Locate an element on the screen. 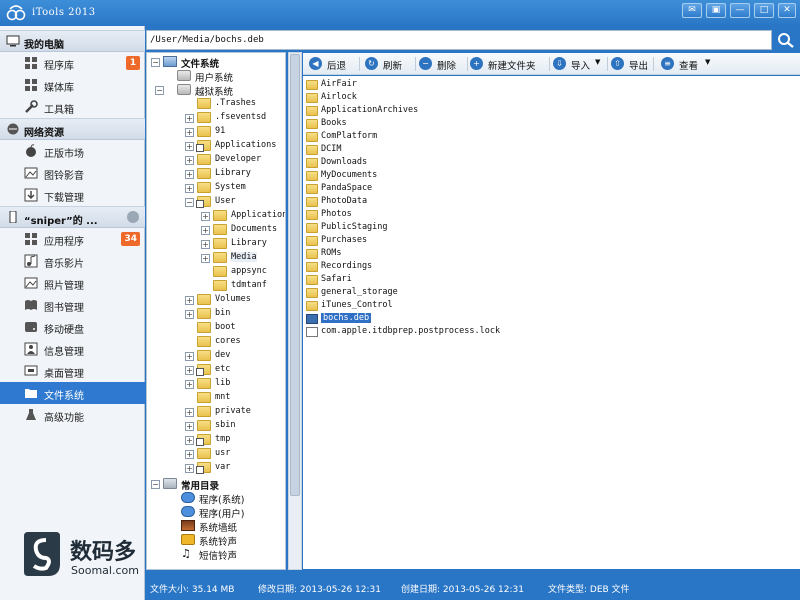 Image resolution: width=800 pixels, height=600 pixels. photo-icon is located at coordinates (31, 283).